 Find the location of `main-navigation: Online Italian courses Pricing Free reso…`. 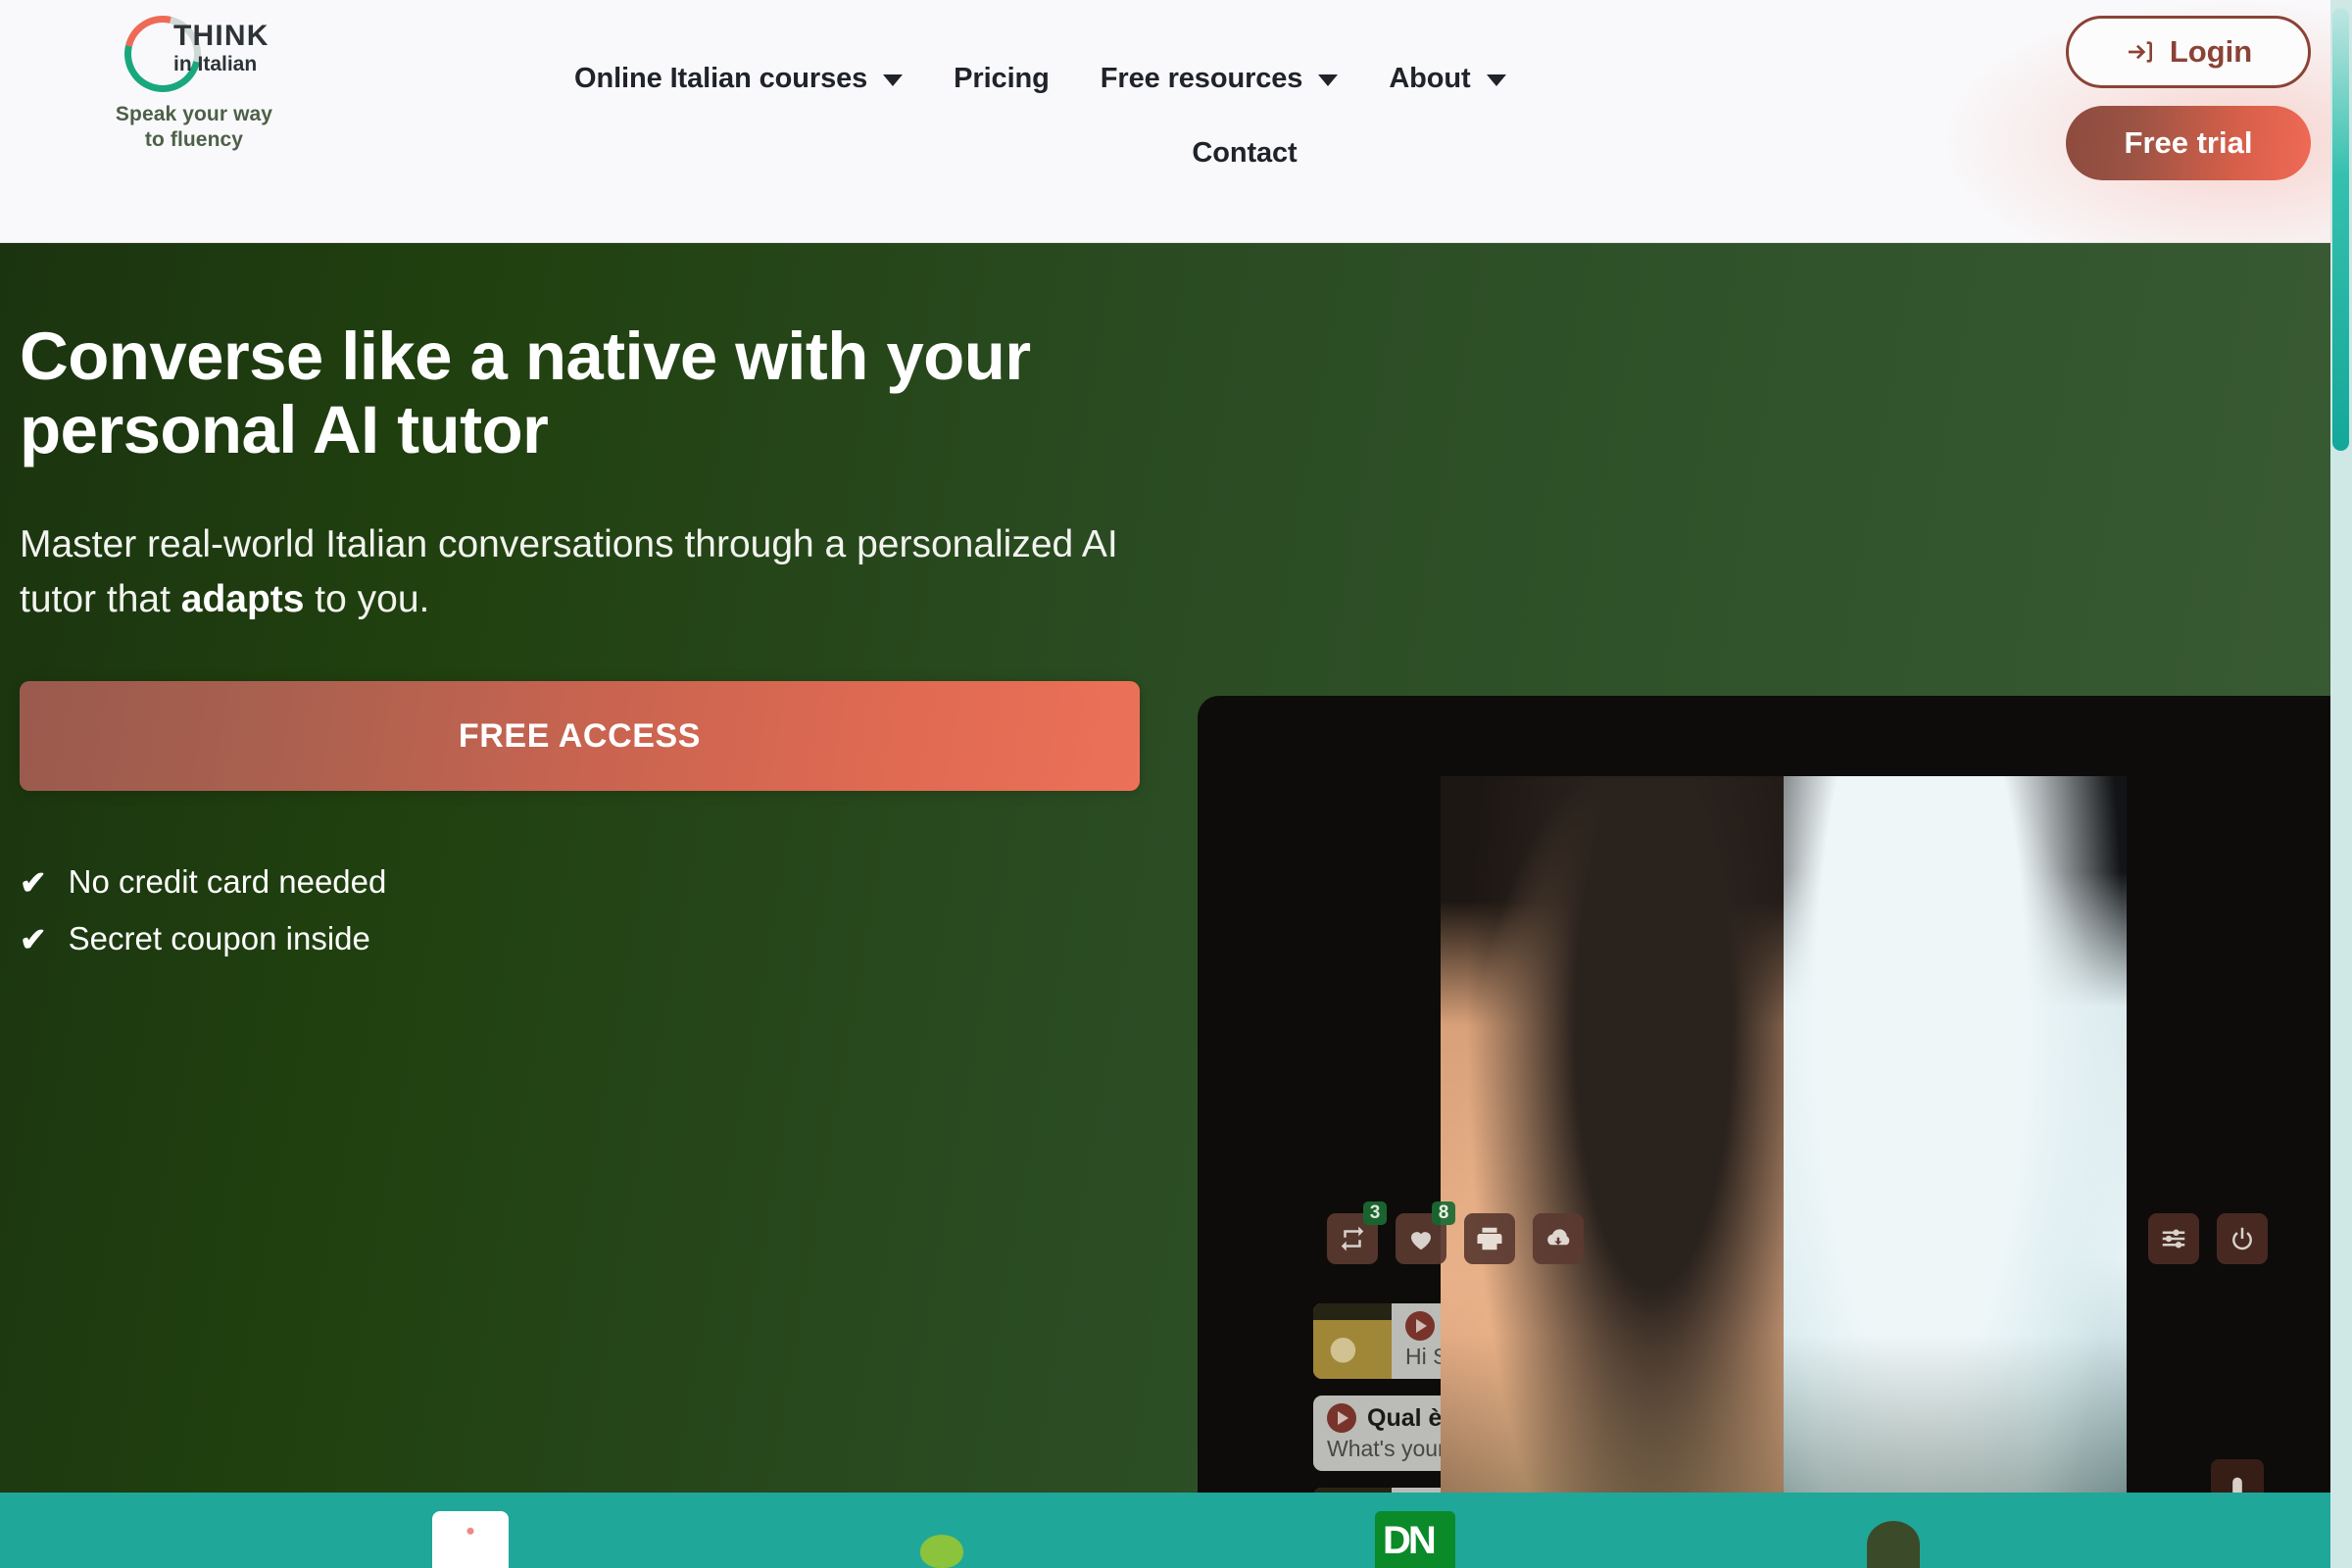

main-navigation: Online Italian courses Pricing Free reso… is located at coordinates (1166, 121).